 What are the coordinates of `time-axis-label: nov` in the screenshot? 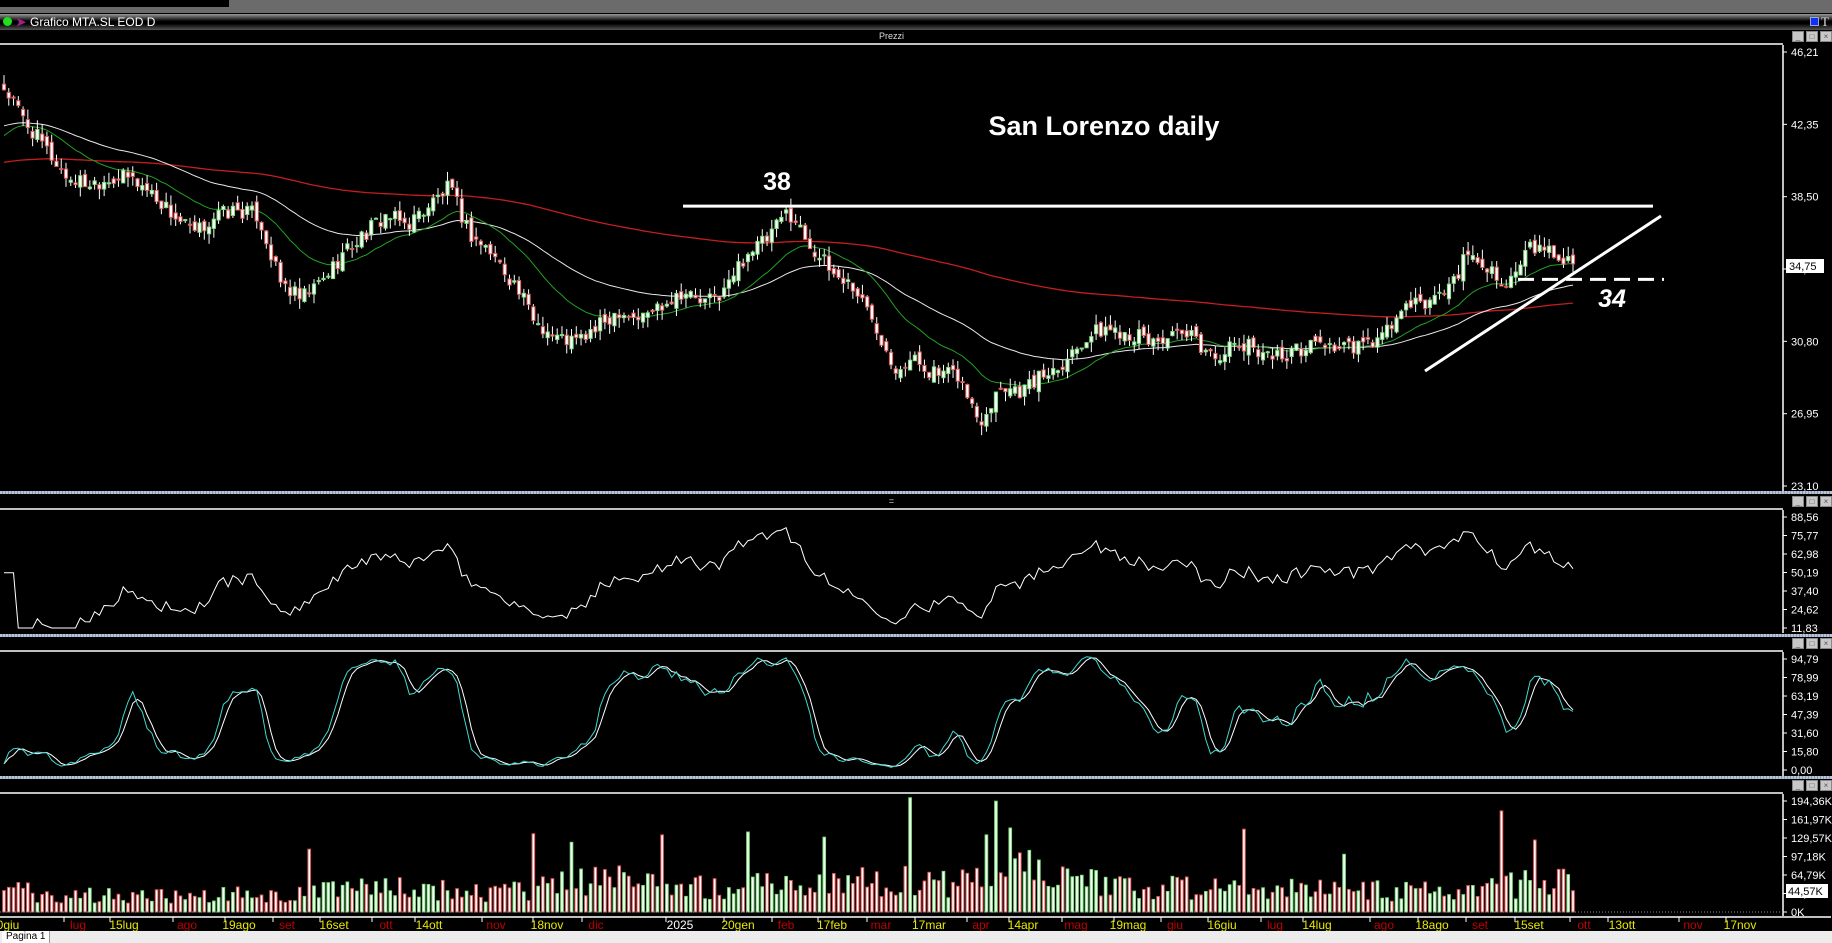 It's located at (1692, 924).